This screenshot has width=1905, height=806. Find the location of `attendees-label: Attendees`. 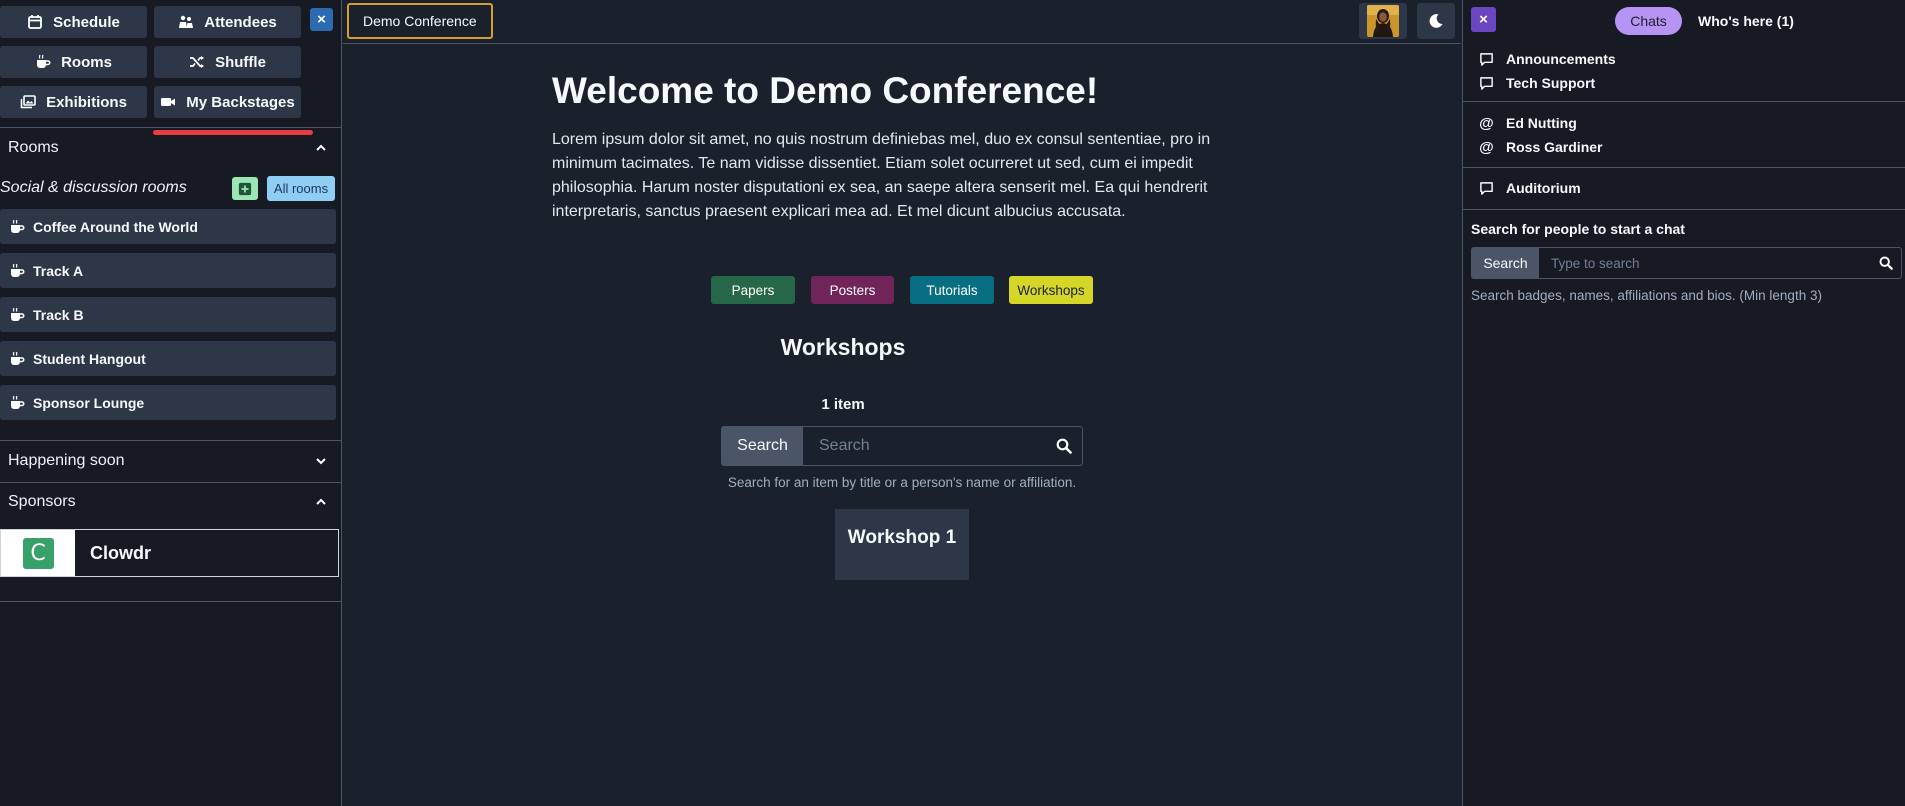

attendees-label: Attendees is located at coordinates (240, 22).